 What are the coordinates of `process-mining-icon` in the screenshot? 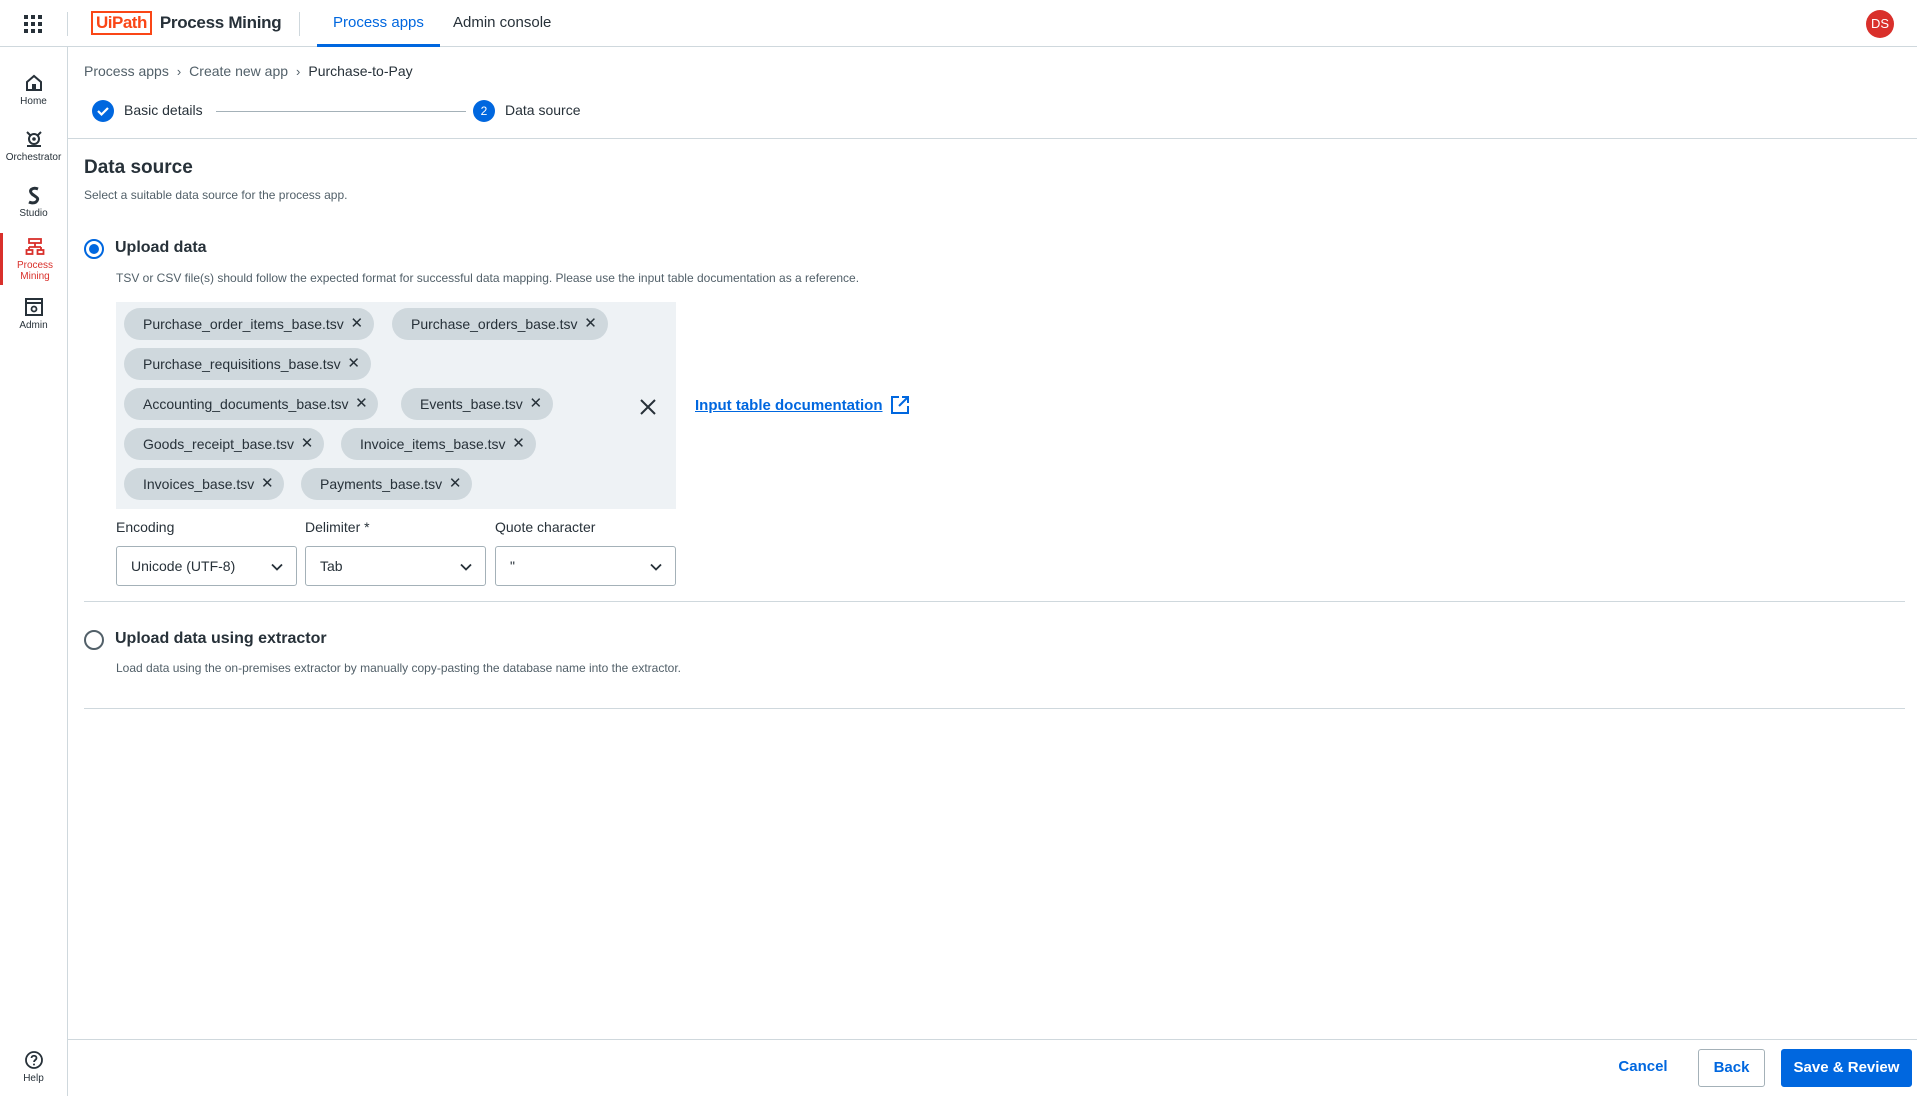 It's located at (35, 246).